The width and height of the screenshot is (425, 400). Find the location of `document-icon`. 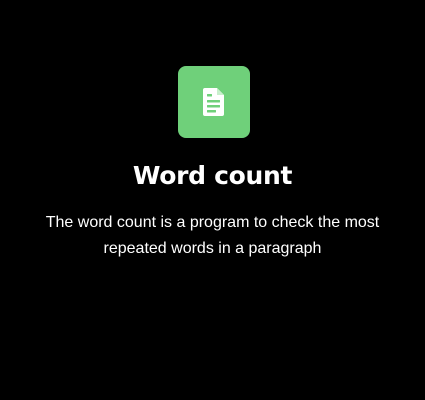

document-icon is located at coordinates (213, 102).